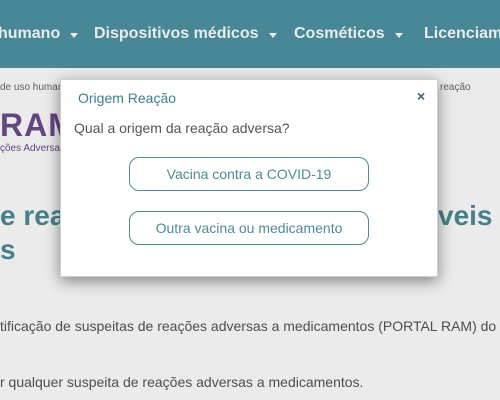 This screenshot has height=400, width=500. I want to click on modal-question: Qual a origem da reação adversa?, so click(182, 128).